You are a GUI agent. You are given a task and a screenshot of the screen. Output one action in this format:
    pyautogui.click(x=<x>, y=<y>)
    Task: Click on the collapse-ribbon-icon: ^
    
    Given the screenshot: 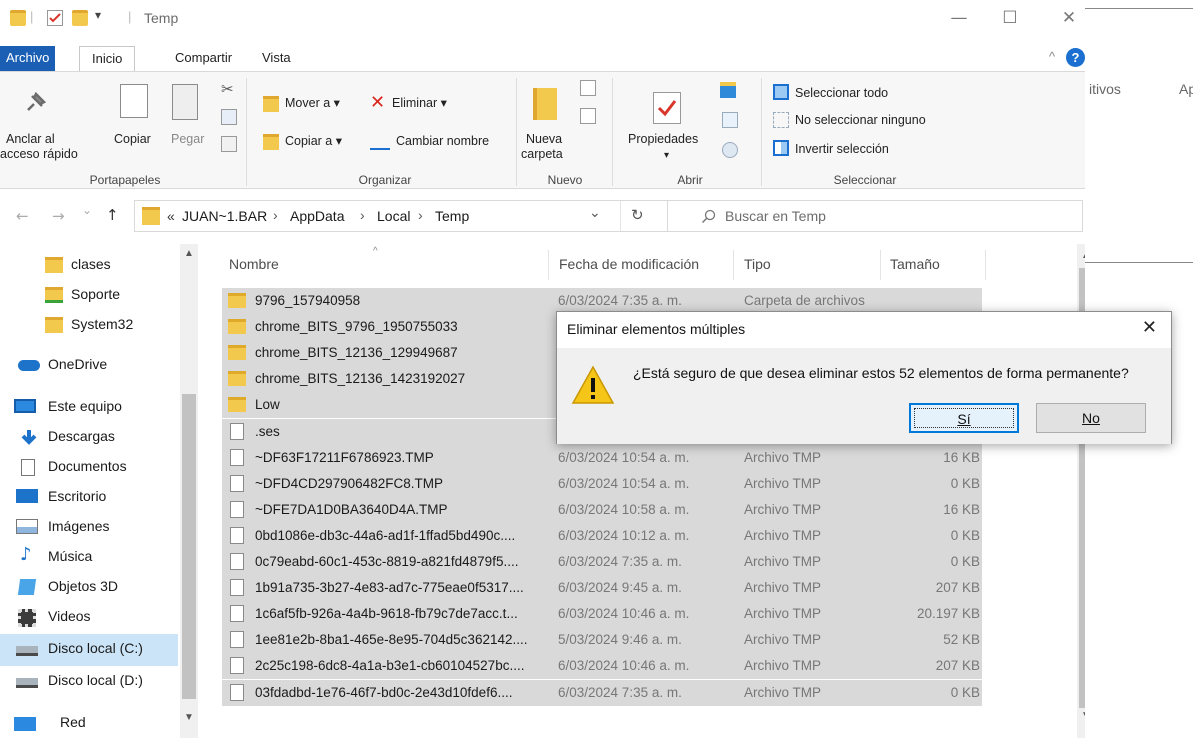 What is the action you would take?
    pyautogui.click(x=1052, y=56)
    